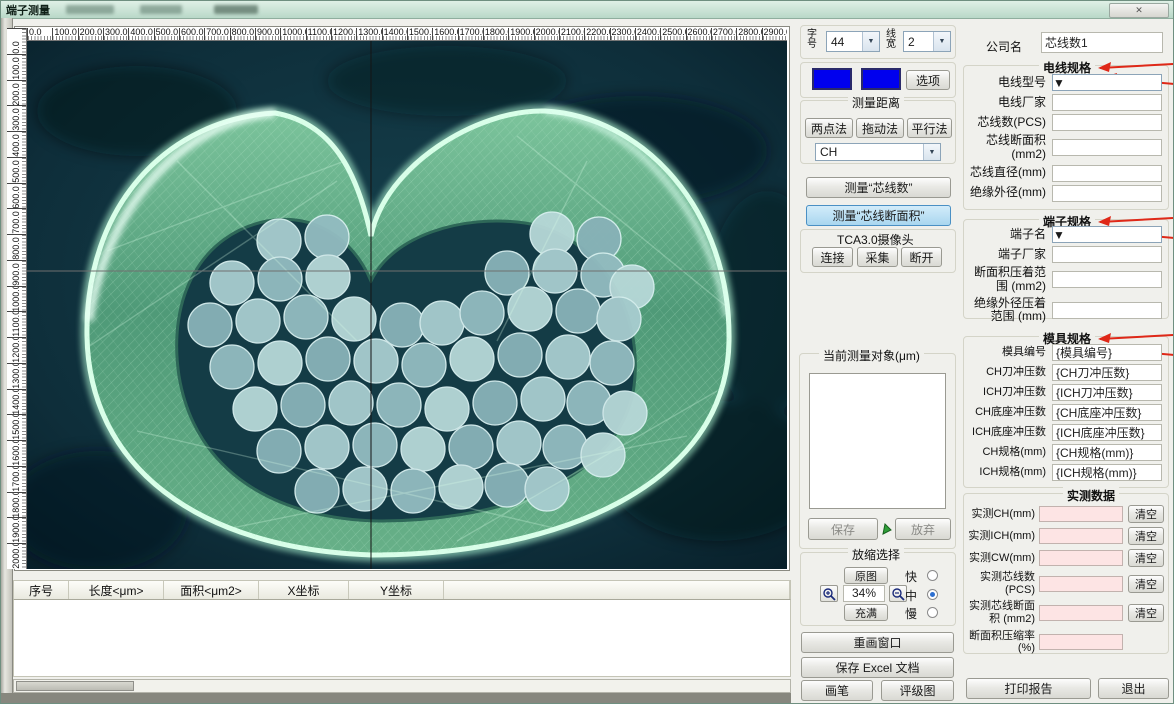 The height and width of the screenshot is (704, 1174). I want to click on ruler-tick-label: 2900.0, so click(774, 34).